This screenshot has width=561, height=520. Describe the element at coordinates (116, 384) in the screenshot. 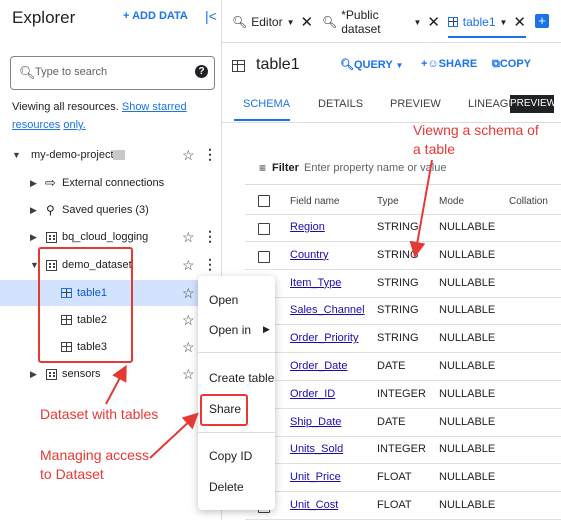

I see `arrow-to-dataset` at that location.